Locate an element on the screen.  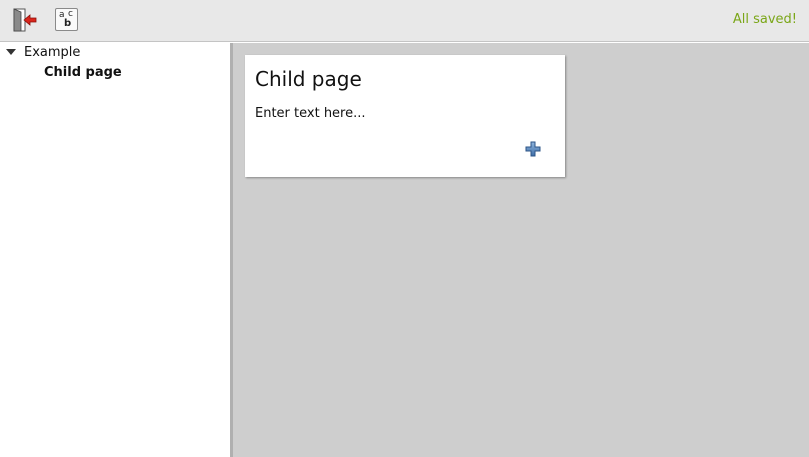
tree-item-example: Example is located at coordinates (43, 54).